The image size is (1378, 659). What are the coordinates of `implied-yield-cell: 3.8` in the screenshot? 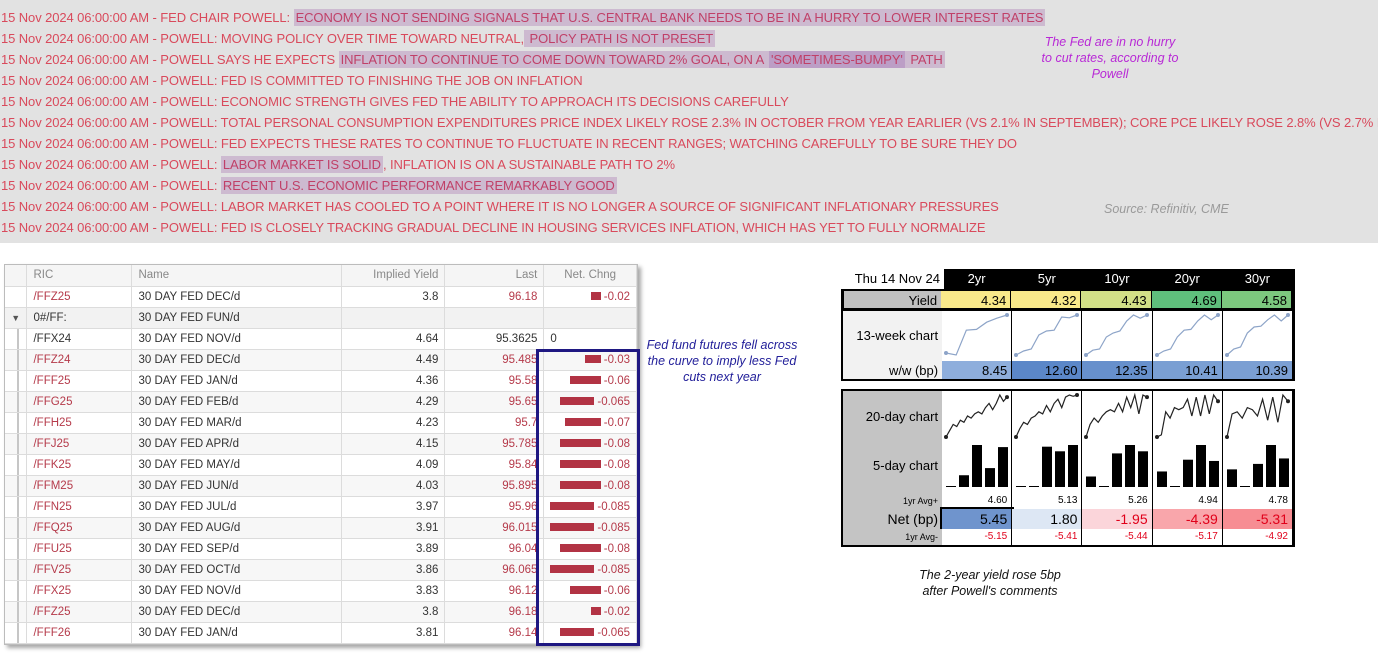 It's located at (393, 612).